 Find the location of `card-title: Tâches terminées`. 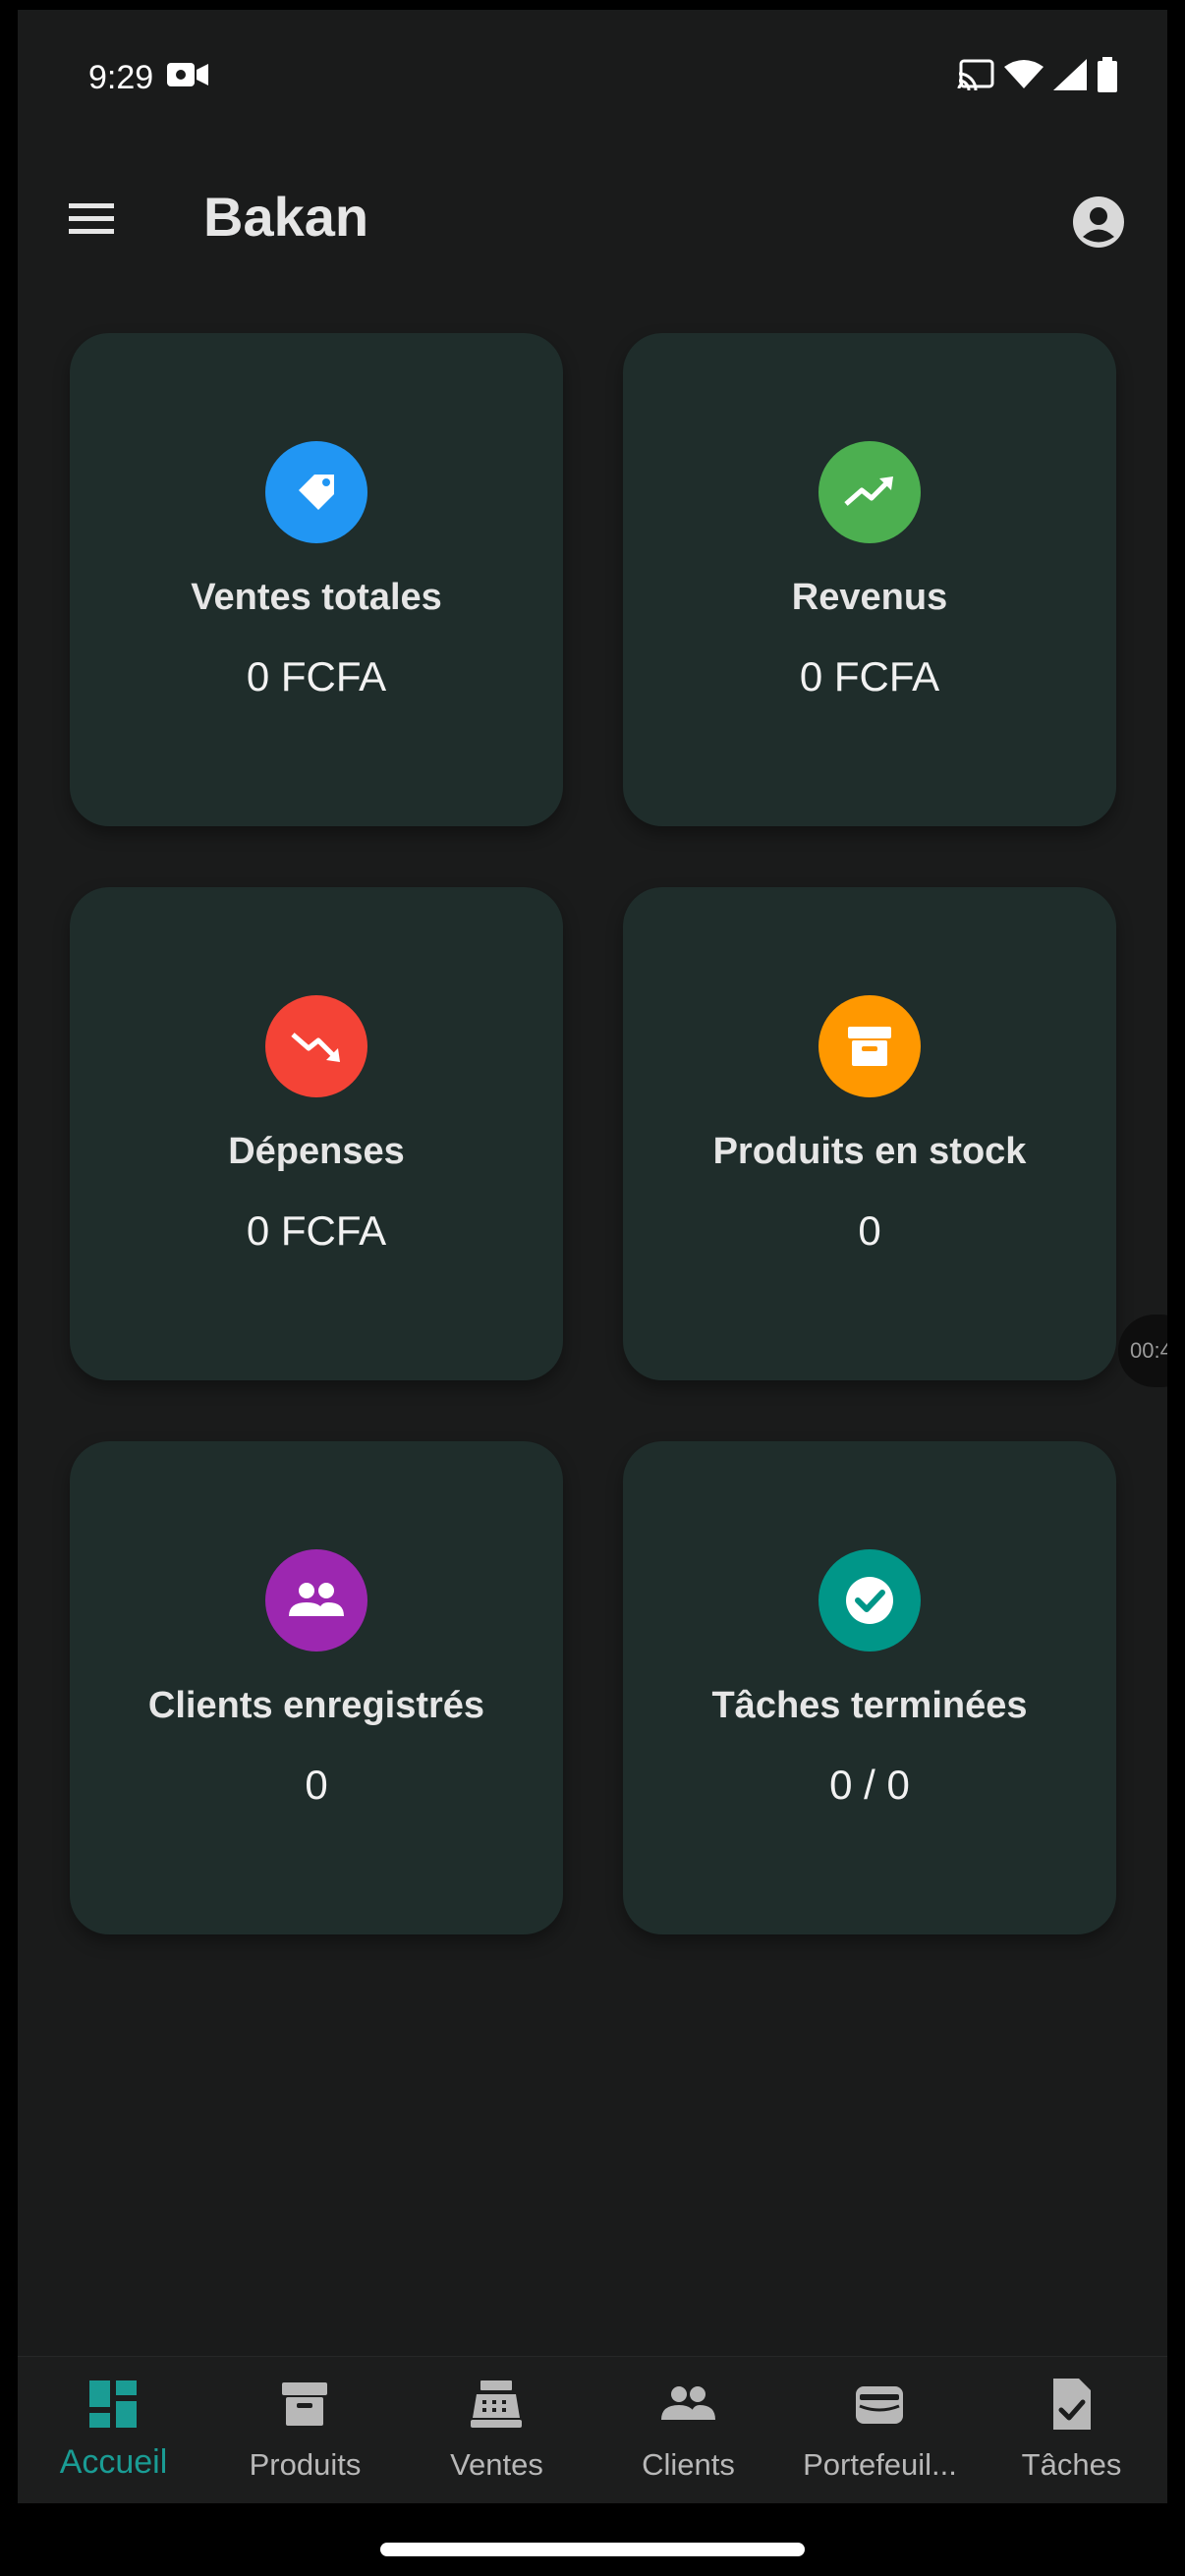

card-title: Tâches terminées is located at coordinates (870, 1705).